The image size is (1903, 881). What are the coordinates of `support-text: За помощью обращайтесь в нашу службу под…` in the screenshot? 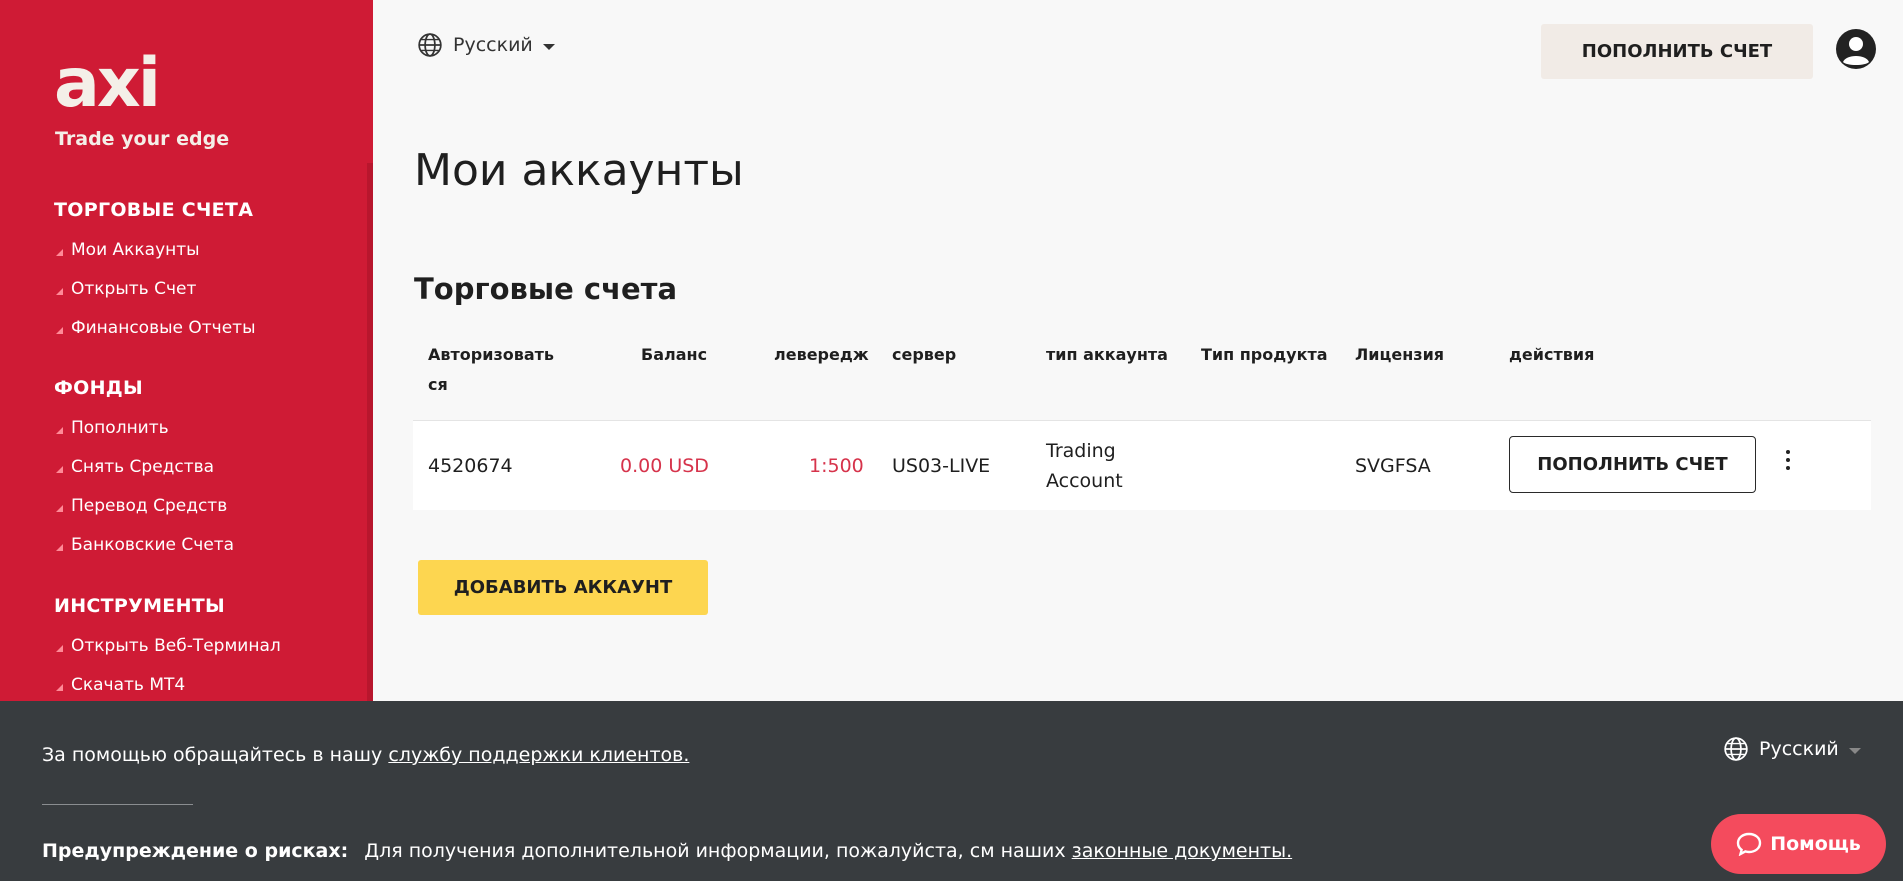 It's located at (366, 755).